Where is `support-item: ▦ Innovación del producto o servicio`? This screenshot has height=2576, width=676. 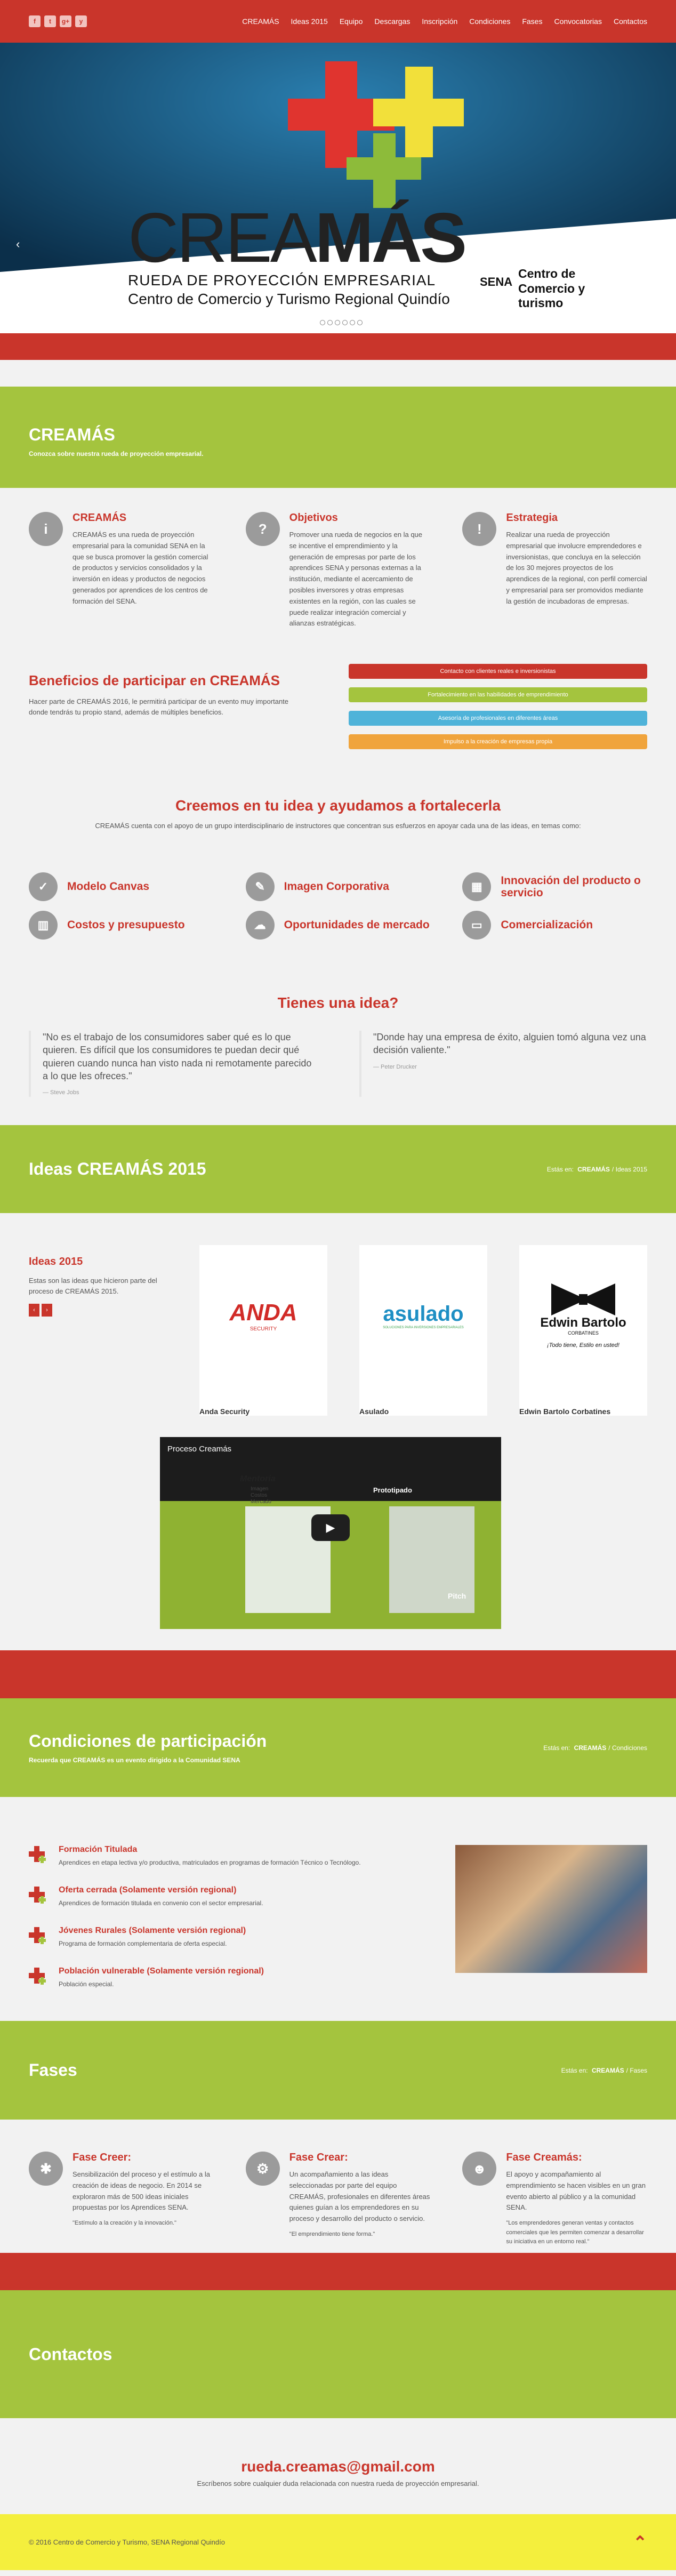
support-item: ▦ Innovación del producto o servicio is located at coordinates (554, 887).